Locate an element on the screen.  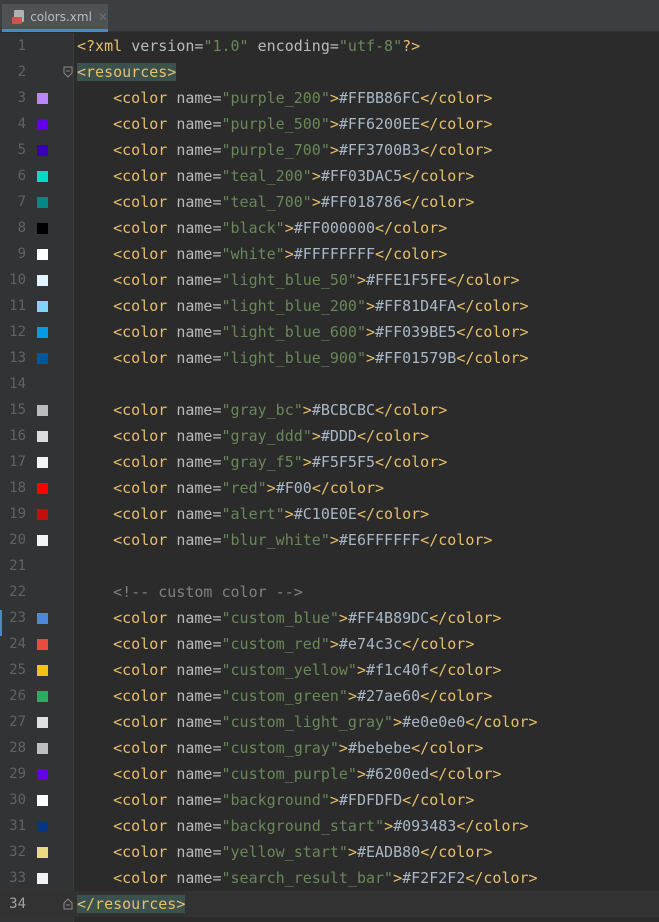
editor-tab-bar: colors.xml ✕ is located at coordinates (329, 16).